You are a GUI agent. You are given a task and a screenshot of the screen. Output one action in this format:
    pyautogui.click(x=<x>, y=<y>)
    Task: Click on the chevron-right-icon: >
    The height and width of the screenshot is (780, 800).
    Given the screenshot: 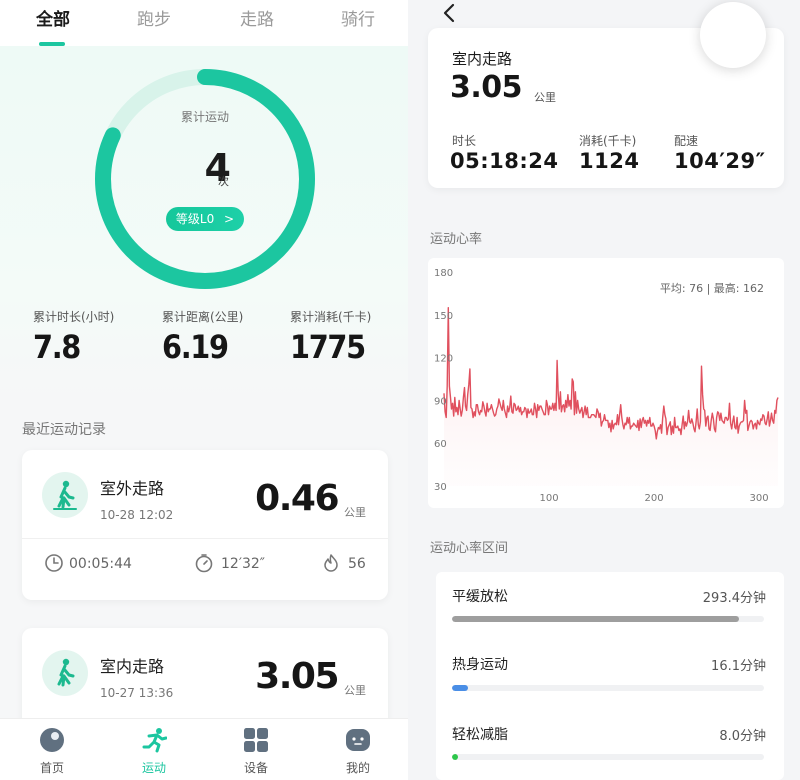 What is the action you would take?
    pyautogui.click(x=229, y=219)
    